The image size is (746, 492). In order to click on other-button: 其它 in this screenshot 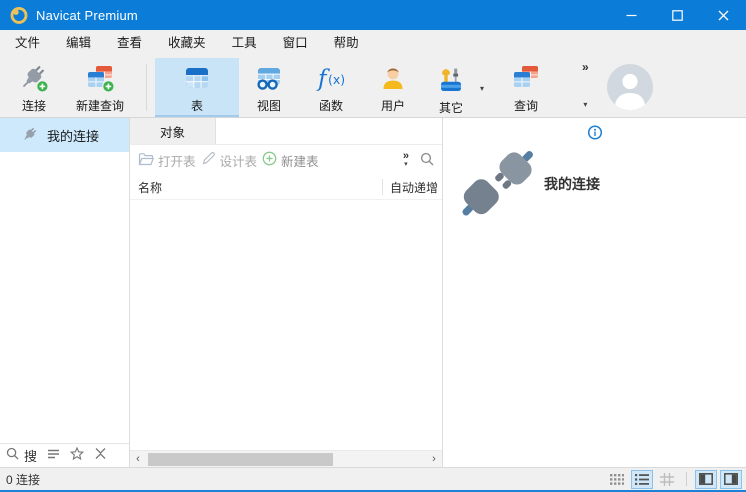, I will do `click(451, 87)`.